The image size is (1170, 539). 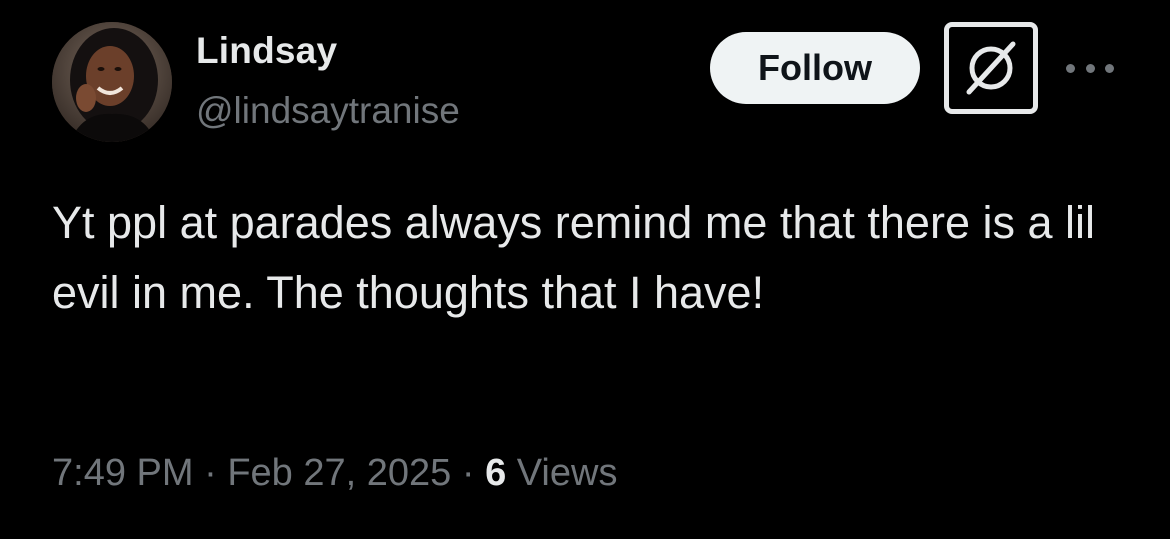 I want to click on author-display-name: Lindsay, so click(x=266, y=51).